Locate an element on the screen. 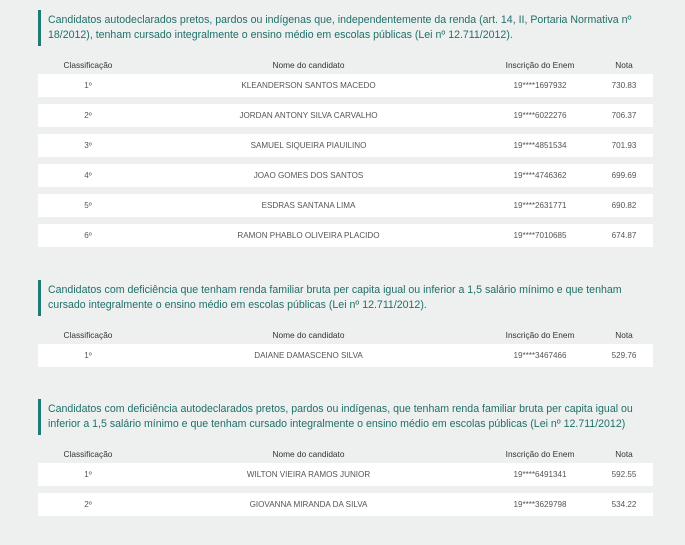 This screenshot has width=685, height=545. cell-nota: 592.55 is located at coordinates (624, 474).